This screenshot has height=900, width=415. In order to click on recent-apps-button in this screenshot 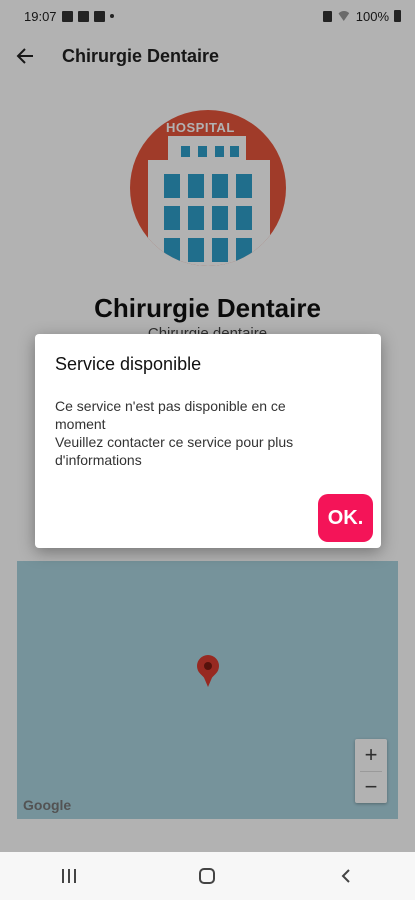, I will do `click(69, 876)`.